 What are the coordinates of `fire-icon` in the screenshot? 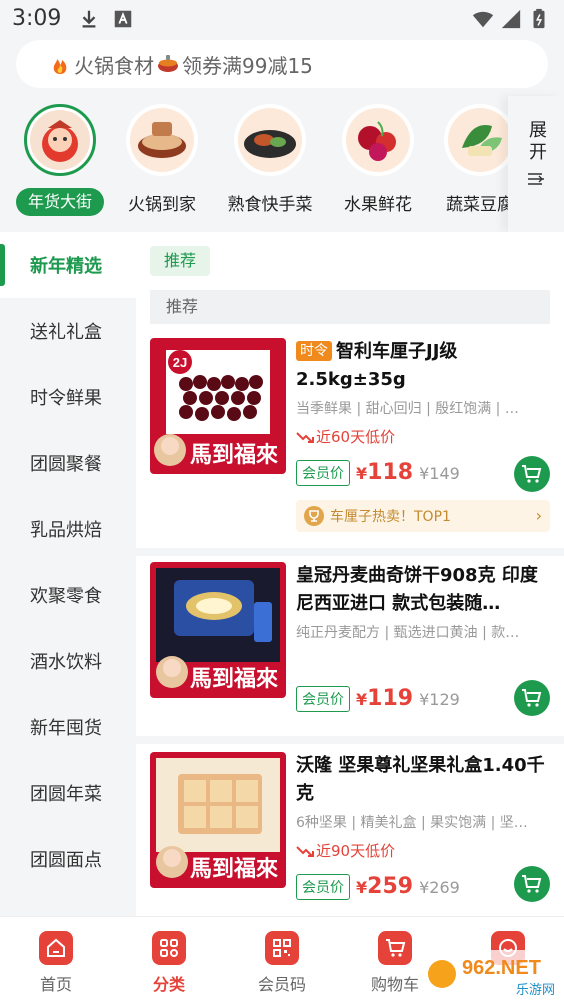 It's located at (60, 66).